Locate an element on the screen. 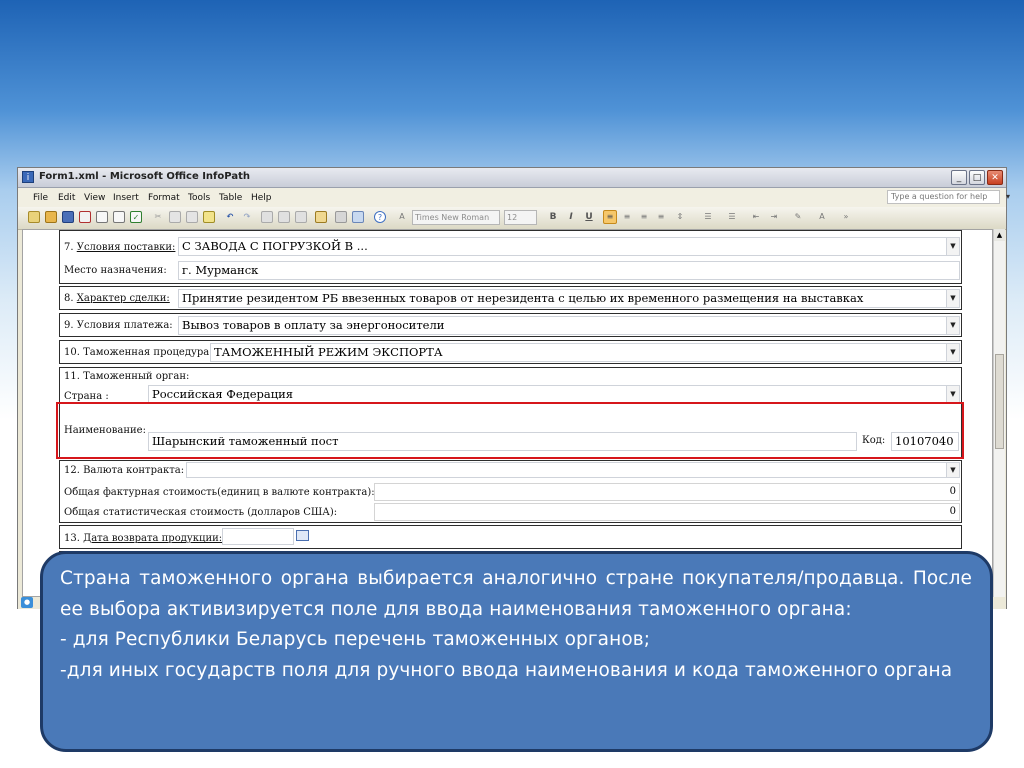  statistical-value-input: 0 is located at coordinates (667, 512).